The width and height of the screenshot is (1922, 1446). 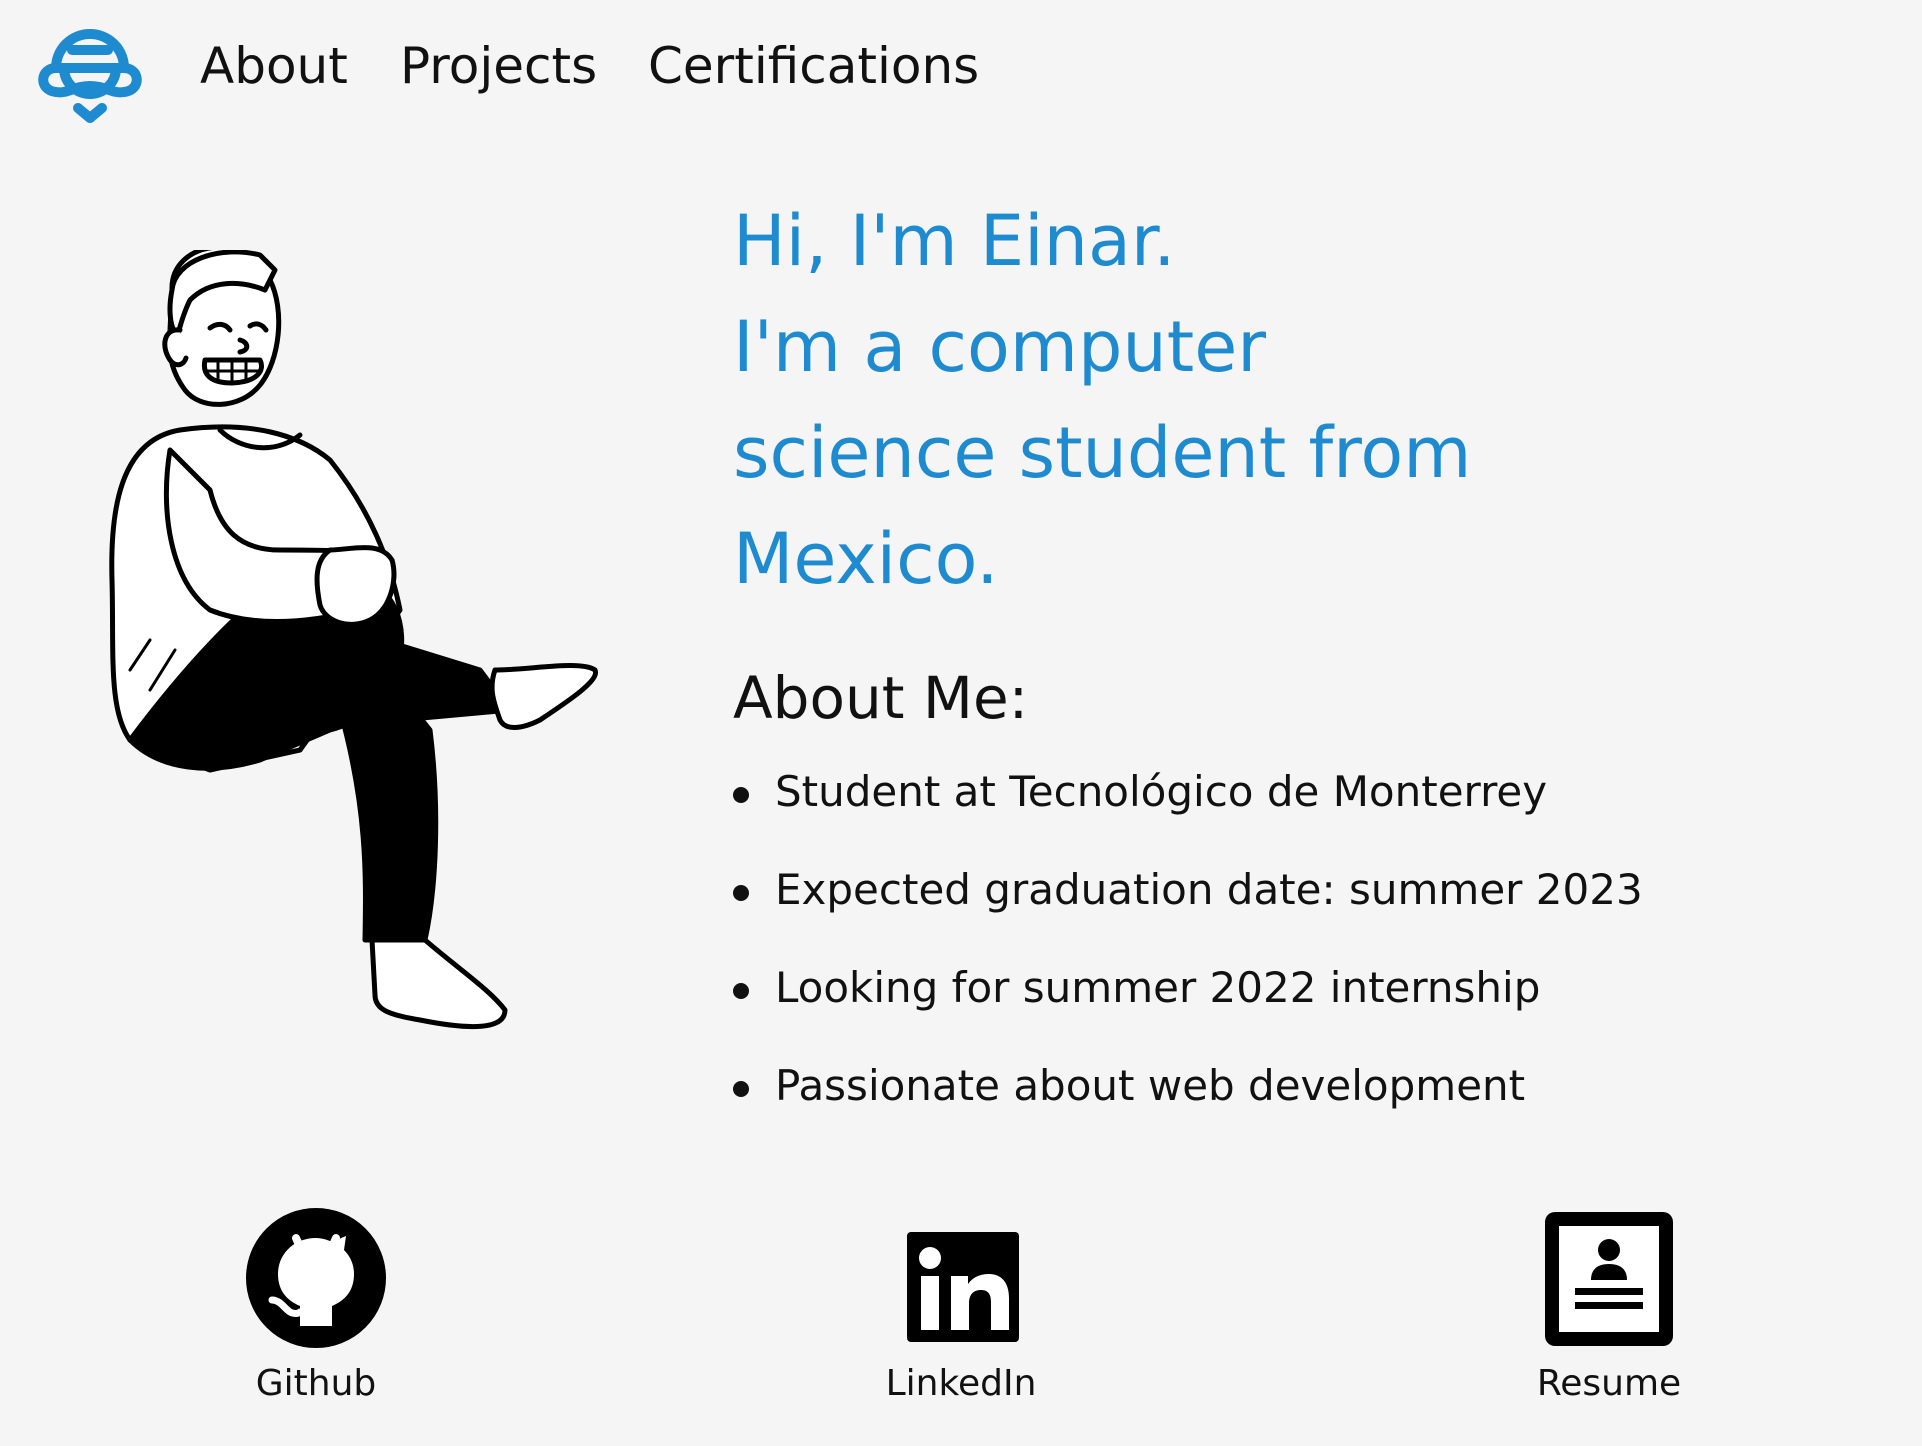 I want to click on resume-icon, so click(x=1609, y=1279).